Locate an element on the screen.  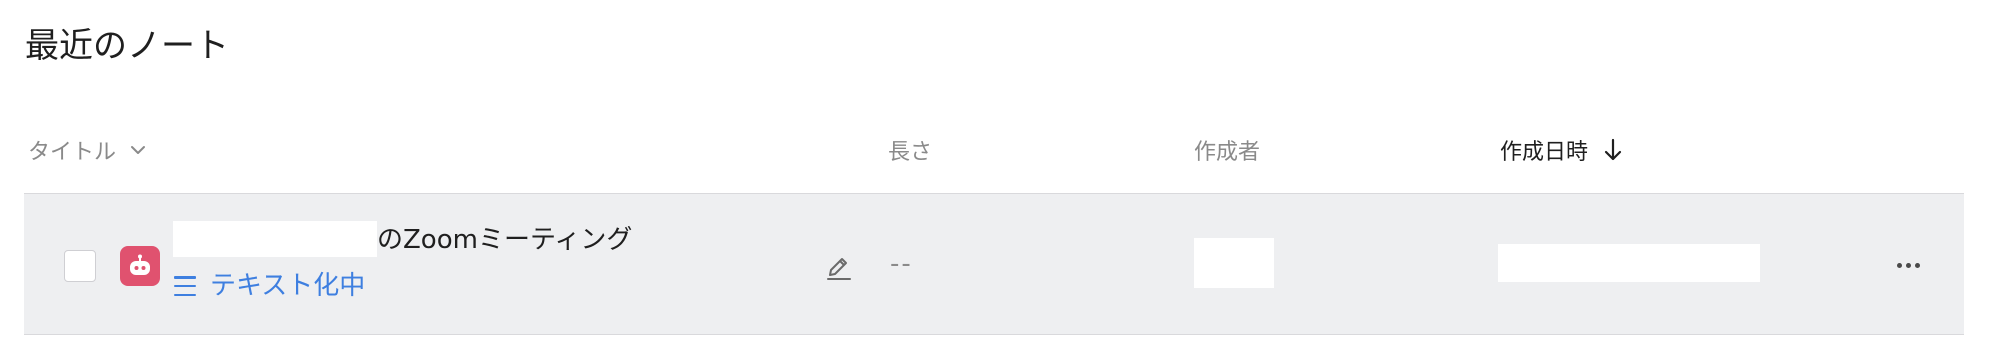
note-name: のZoomミーティング is located at coordinates (504, 240).